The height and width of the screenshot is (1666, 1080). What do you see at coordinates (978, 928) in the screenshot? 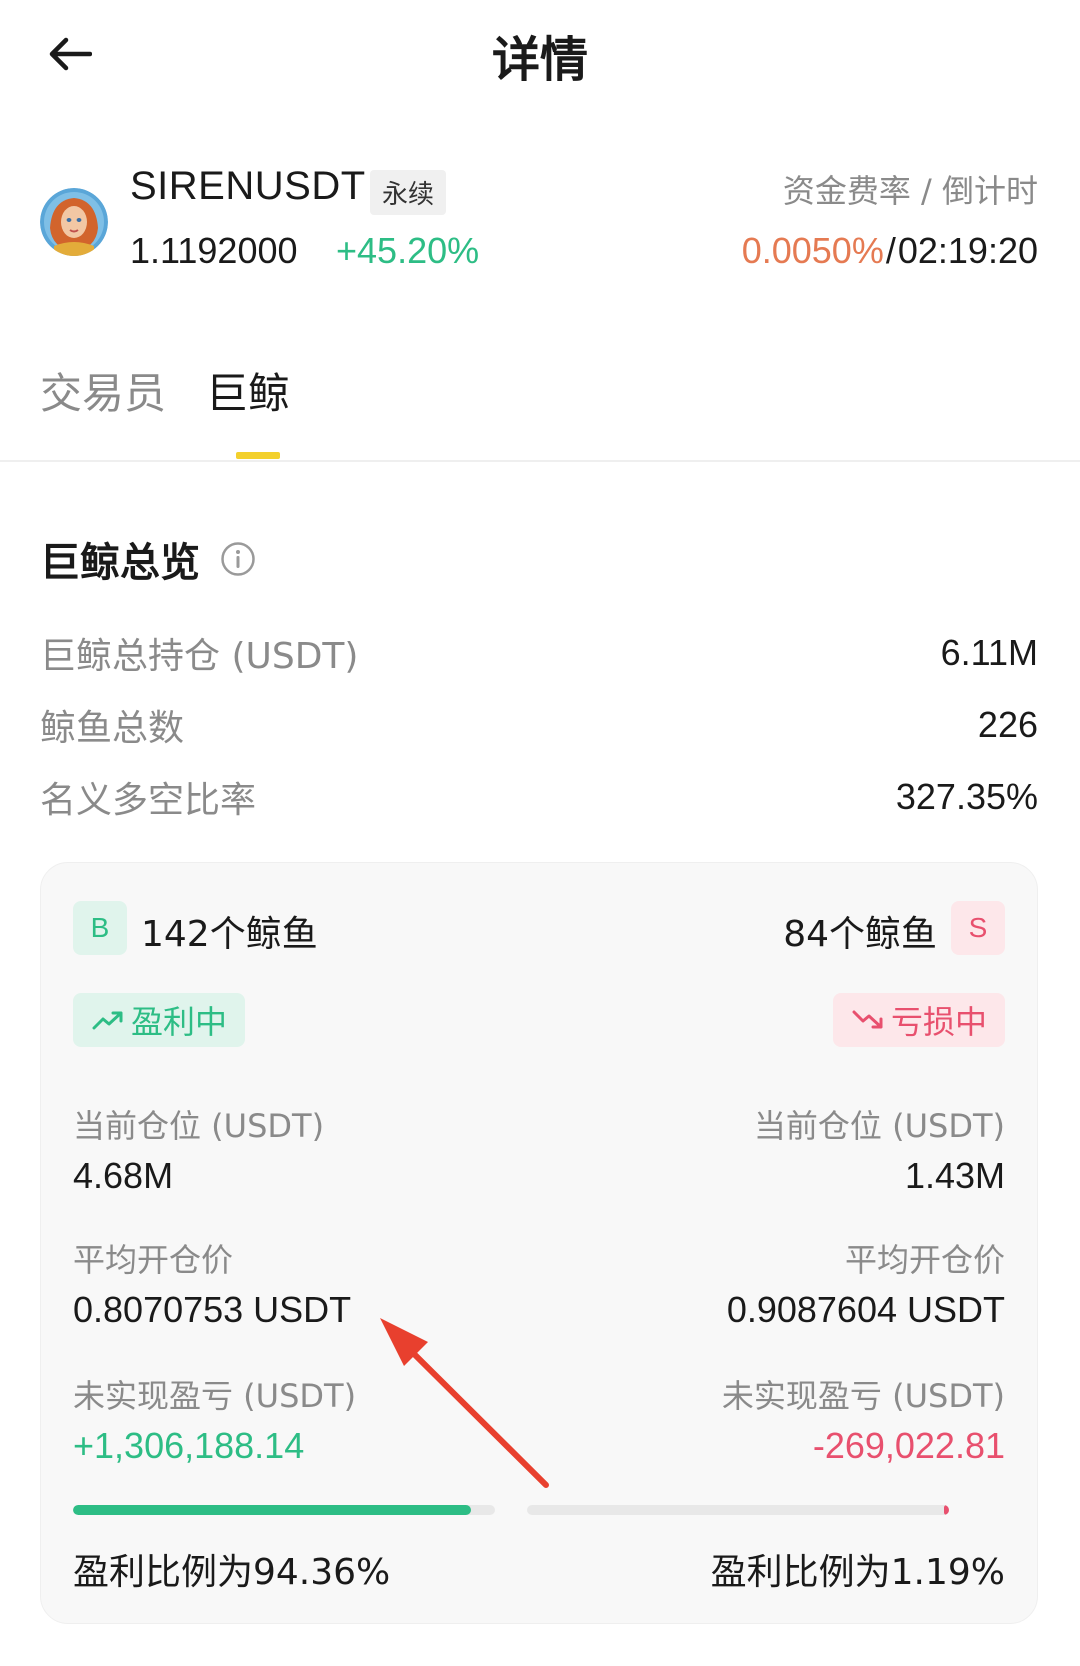
I see `sell-badge: S` at bounding box center [978, 928].